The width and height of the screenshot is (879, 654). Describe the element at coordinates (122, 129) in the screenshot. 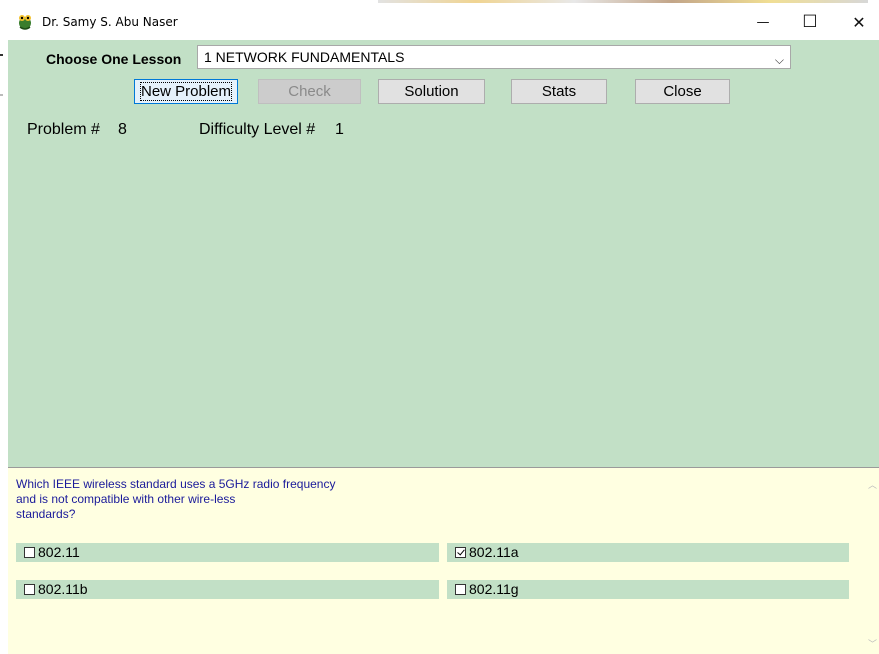

I see `problem-number-value: 8` at that location.